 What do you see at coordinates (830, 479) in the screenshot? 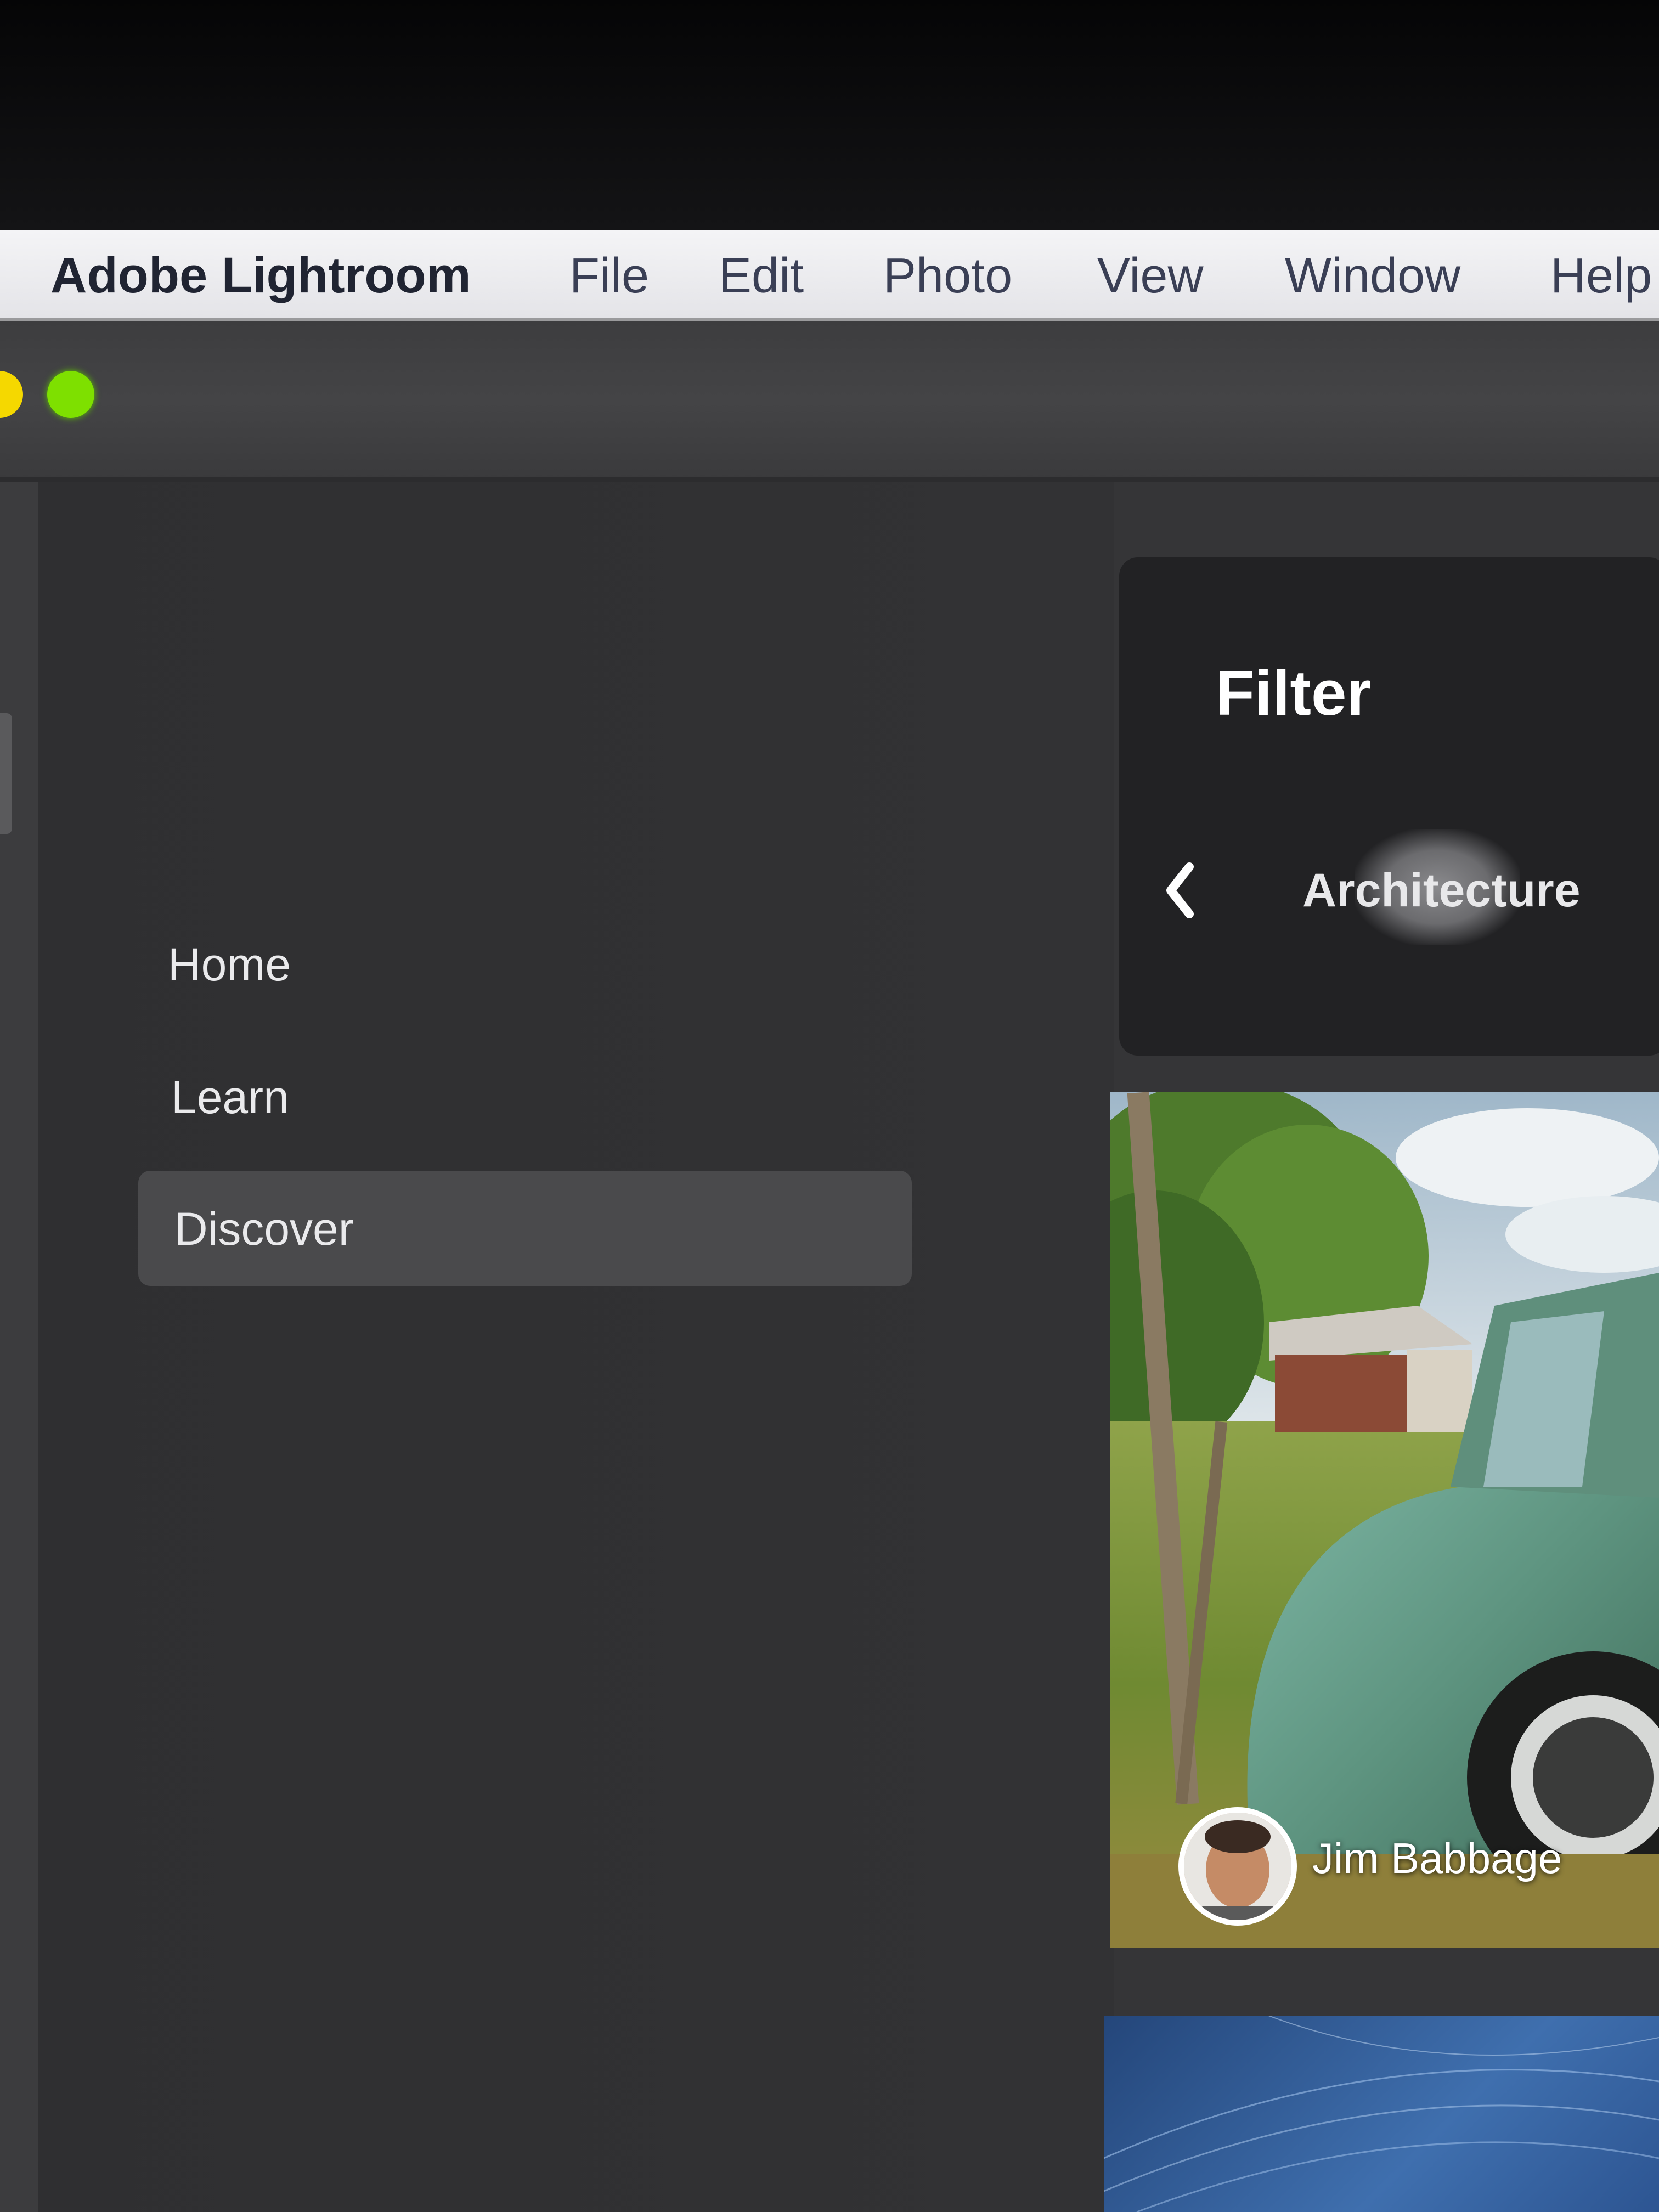
I see `titlebar-divider` at bounding box center [830, 479].